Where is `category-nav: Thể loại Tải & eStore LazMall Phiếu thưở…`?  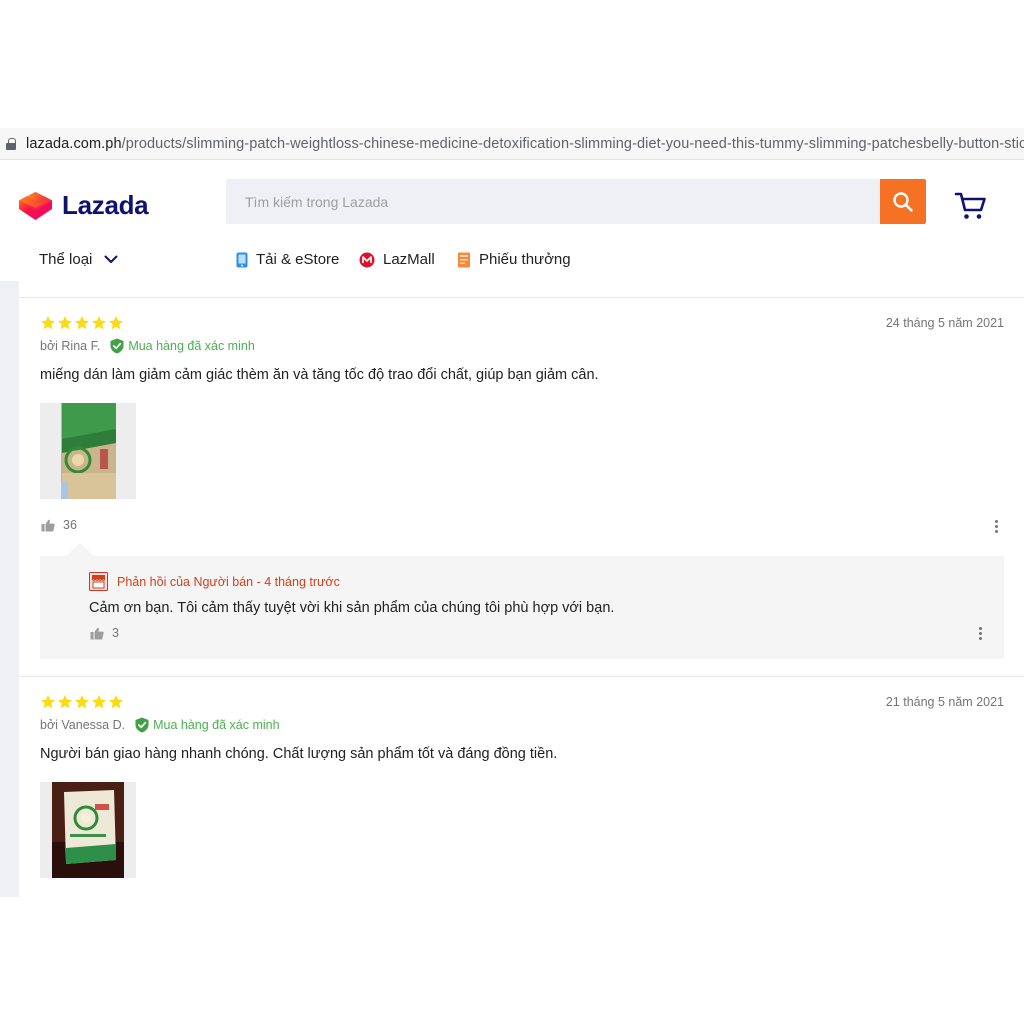
category-nav: Thể loại Tải & eStore LazMall Phiếu thưở… is located at coordinates (512, 261).